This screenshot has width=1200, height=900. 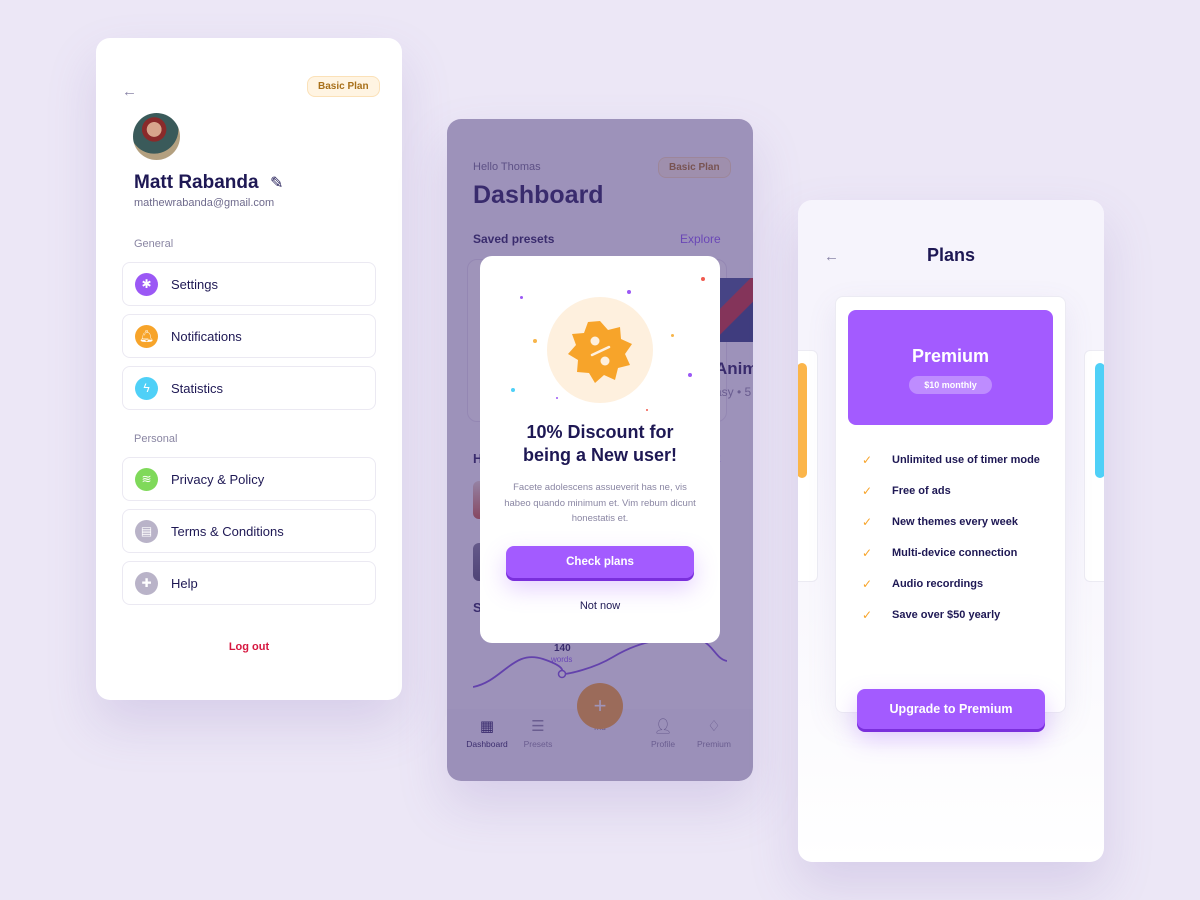 I want to click on avatar, so click(x=156, y=136).